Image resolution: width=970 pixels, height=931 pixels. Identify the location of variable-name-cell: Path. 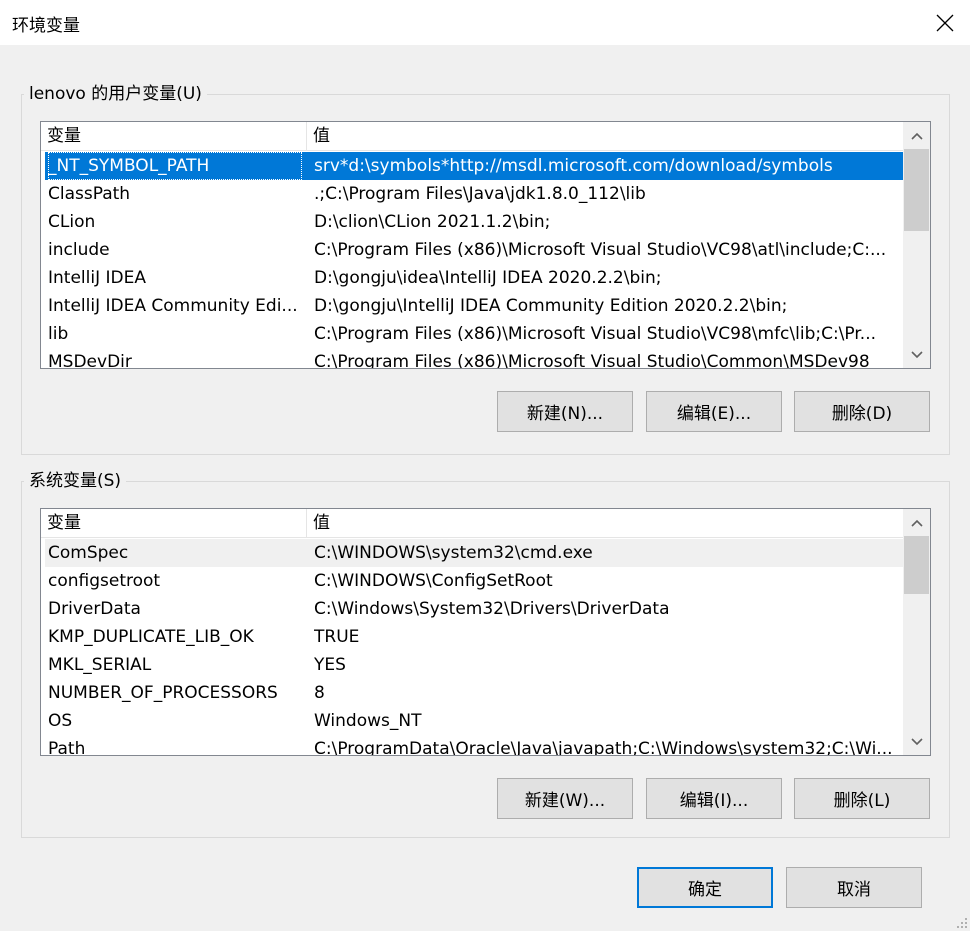
(67, 747).